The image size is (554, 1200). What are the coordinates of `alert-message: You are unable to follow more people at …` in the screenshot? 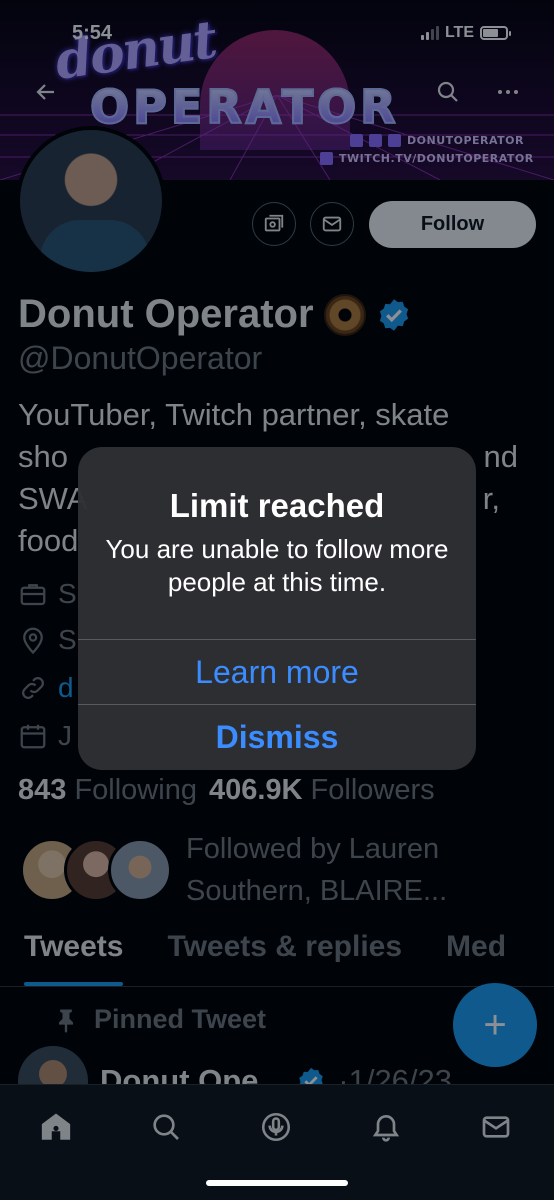 It's located at (277, 565).